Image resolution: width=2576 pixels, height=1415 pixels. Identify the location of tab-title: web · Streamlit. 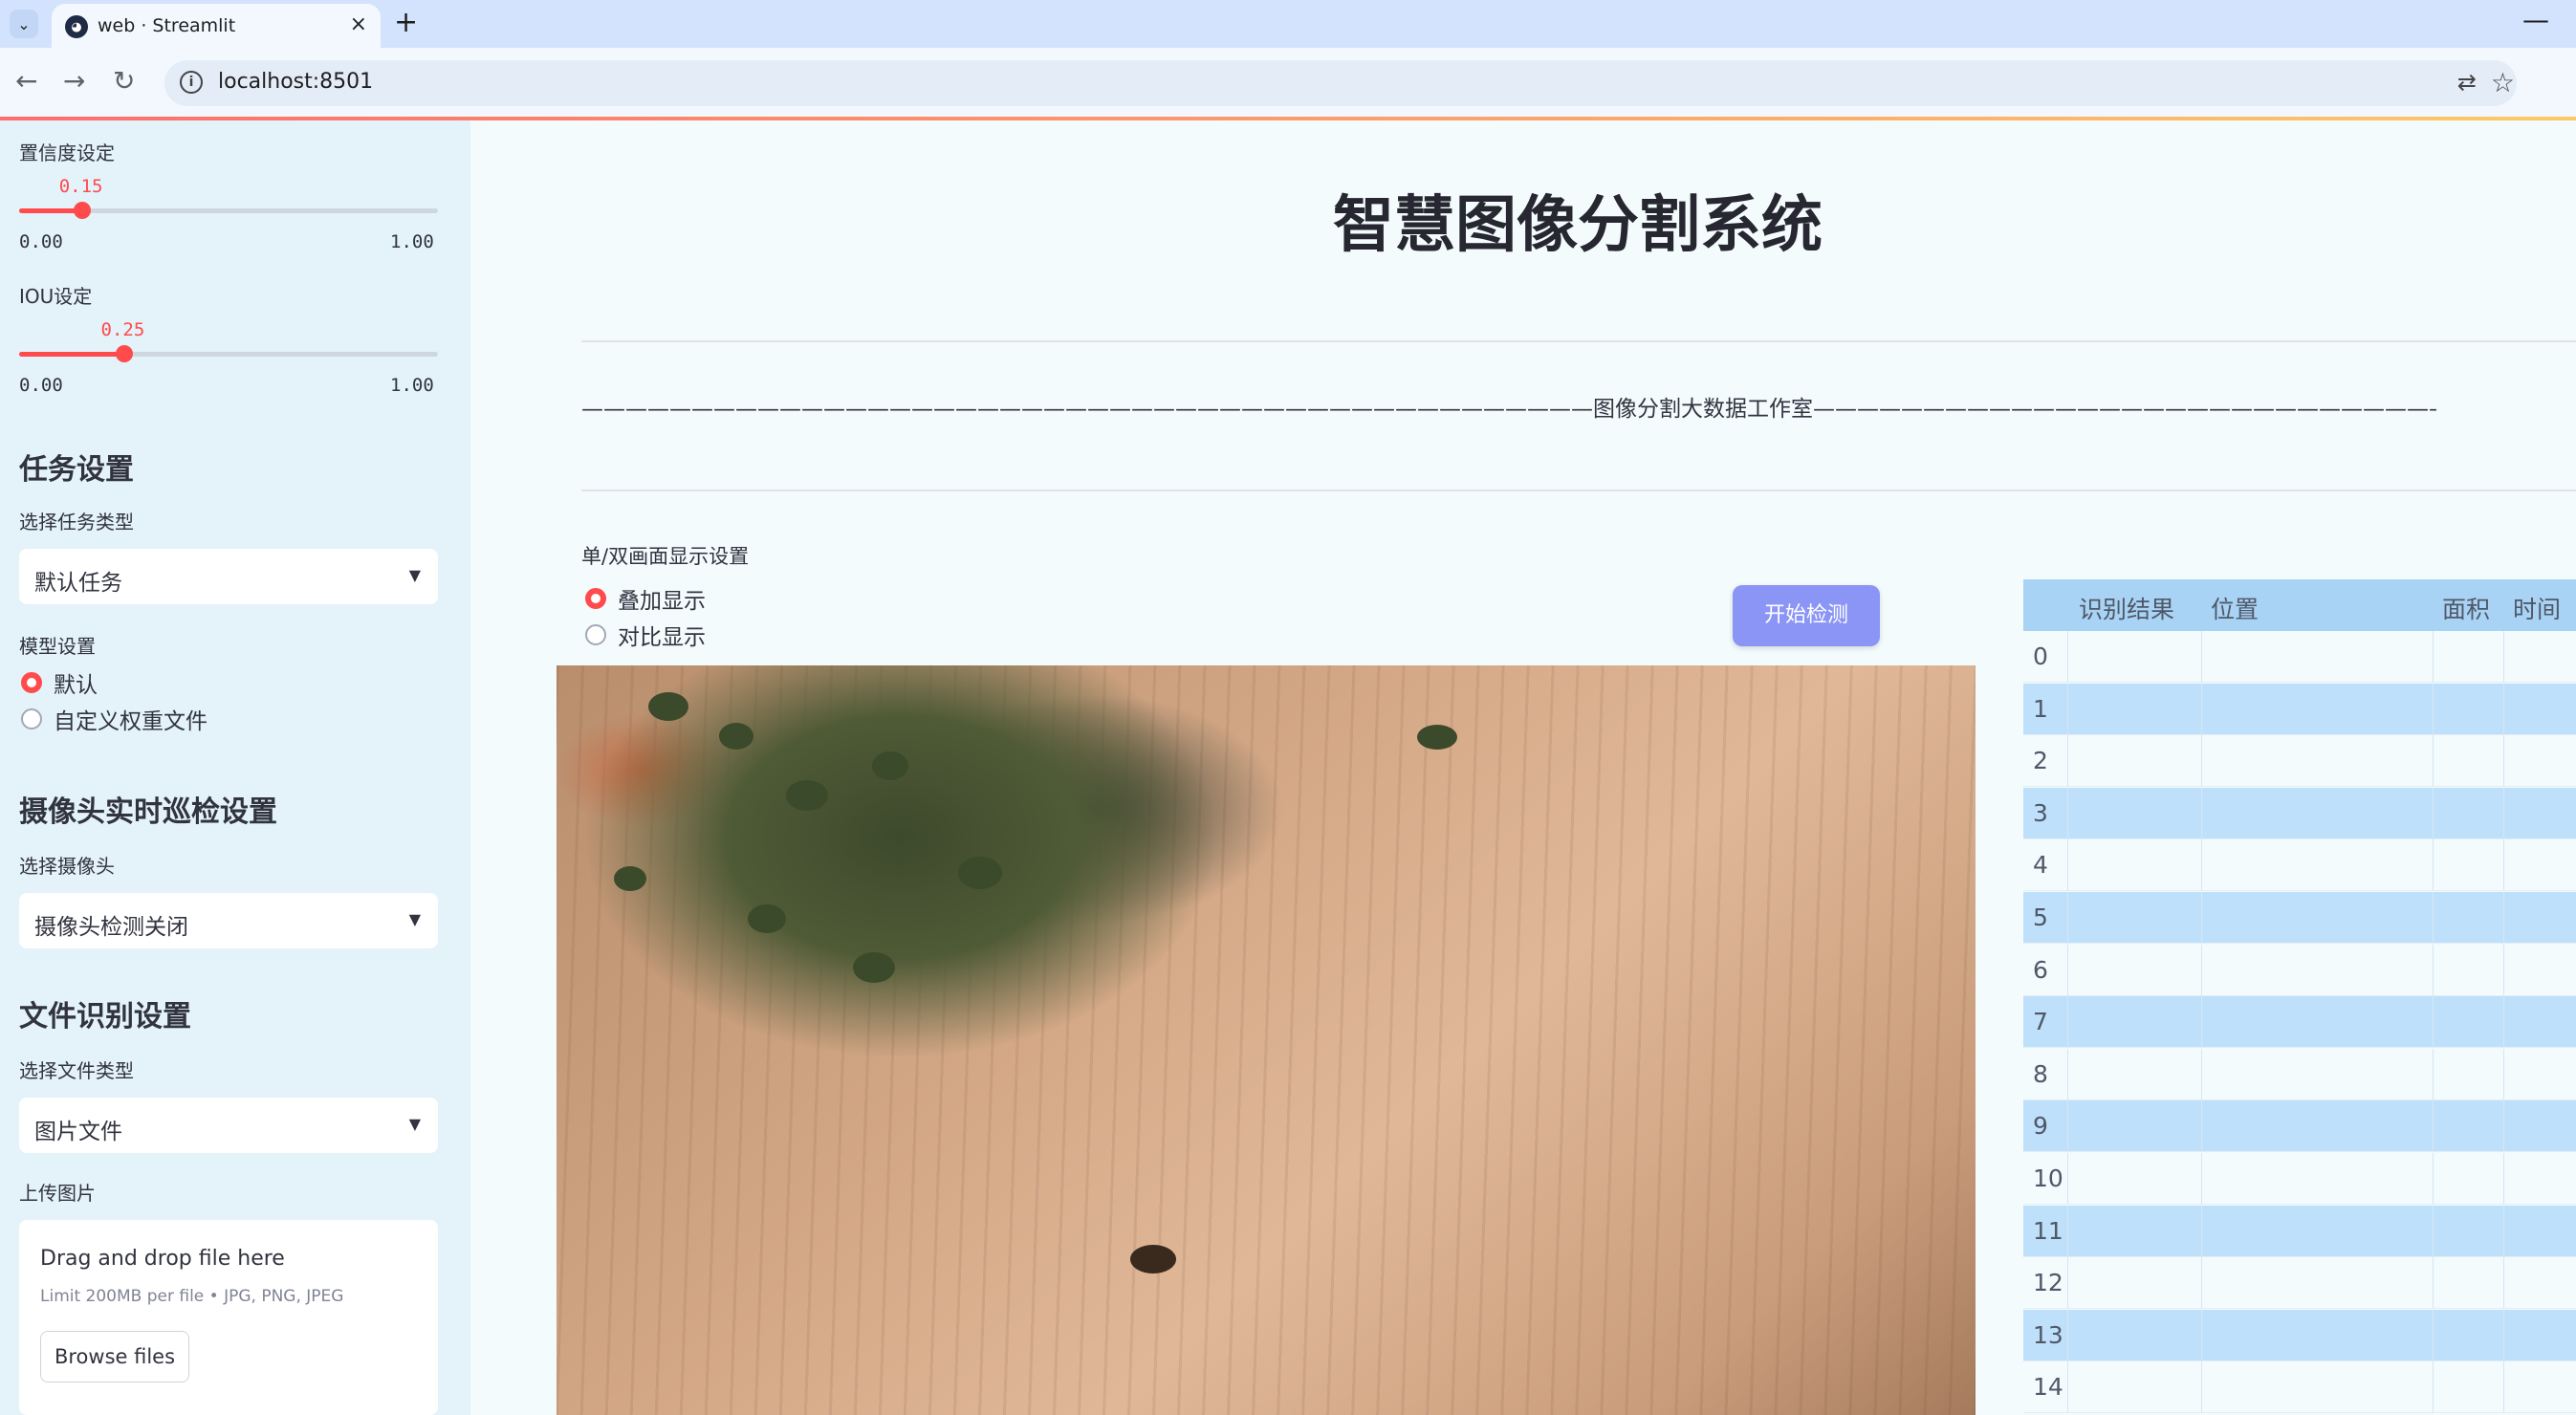
(167, 25).